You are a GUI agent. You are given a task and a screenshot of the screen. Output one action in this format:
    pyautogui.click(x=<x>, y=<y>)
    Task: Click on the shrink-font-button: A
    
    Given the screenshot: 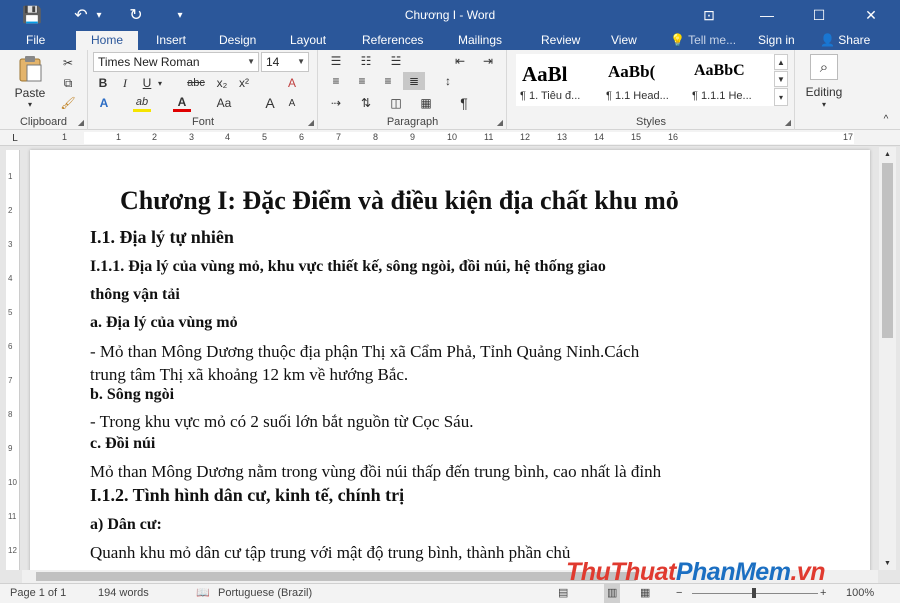 What is the action you would take?
    pyautogui.click(x=292, y=103)
    